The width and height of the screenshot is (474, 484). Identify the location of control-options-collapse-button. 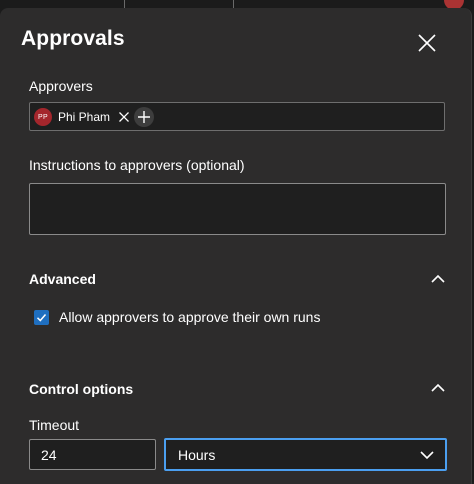
(438, 387).